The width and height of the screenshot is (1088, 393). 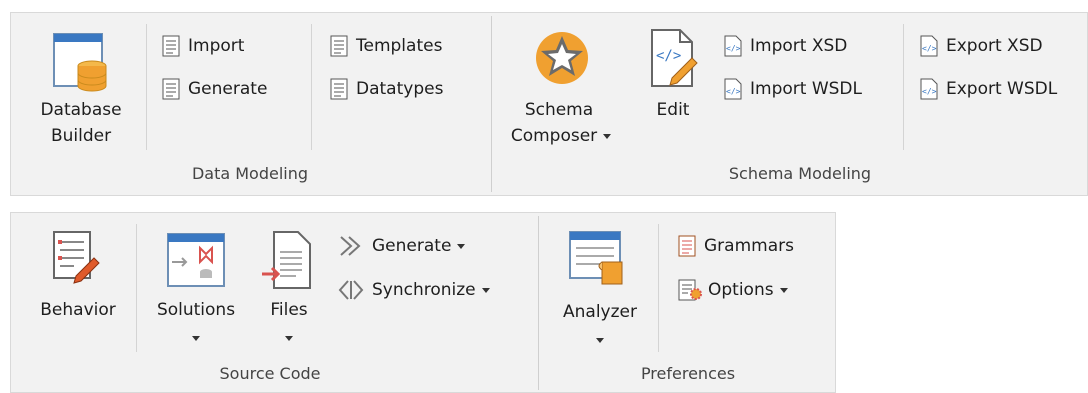 I want to click on files-label: Files, so click(x=289, y=310).